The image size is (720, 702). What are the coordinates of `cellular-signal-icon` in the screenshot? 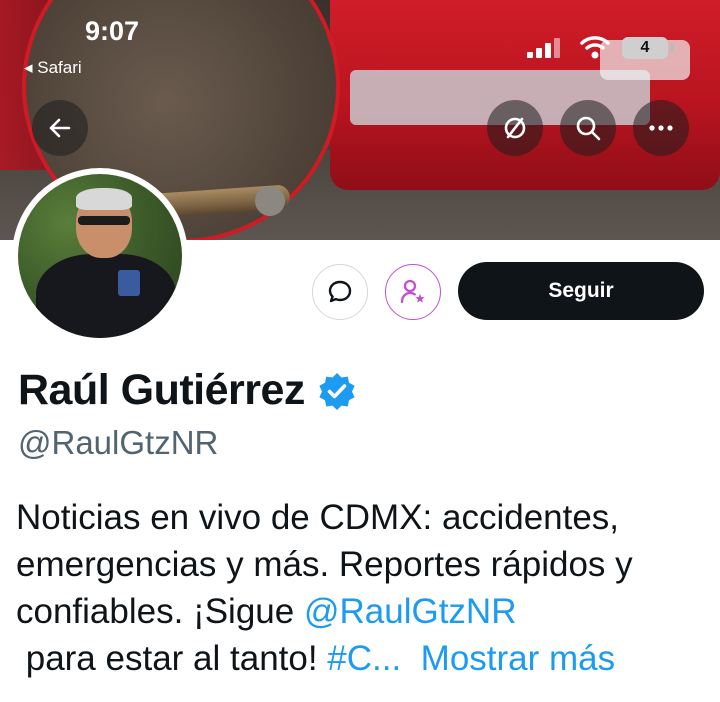 It's located at (545, 48).